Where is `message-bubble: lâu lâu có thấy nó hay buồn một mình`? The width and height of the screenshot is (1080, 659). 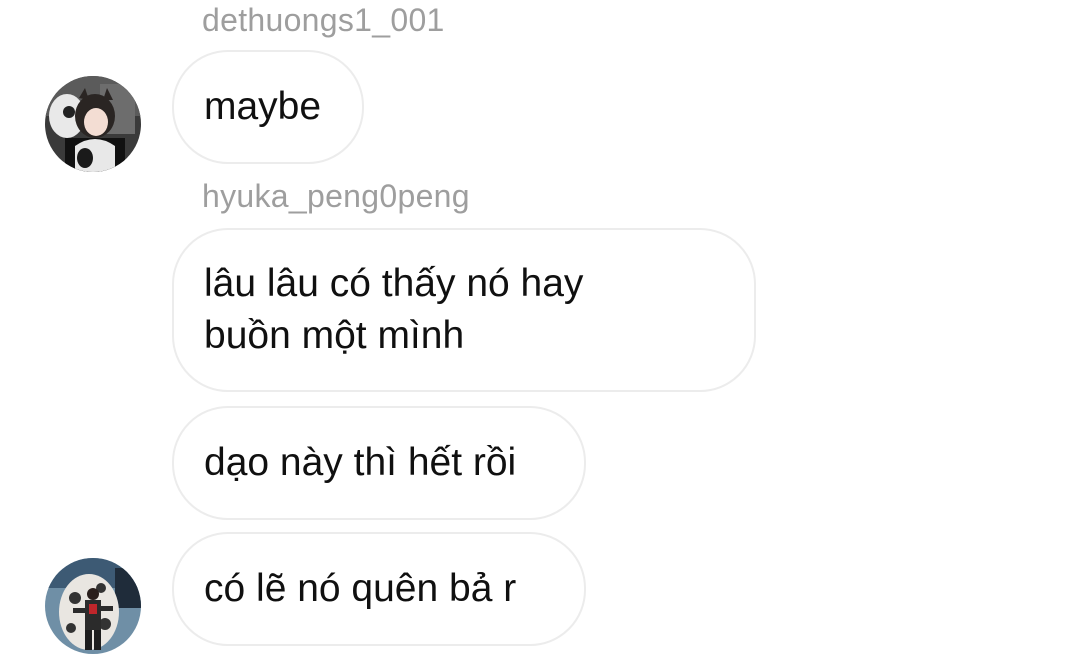
message-bubble: lâu lâu có thấy nó hay buồn một mình is located at coordinates (464, 310).